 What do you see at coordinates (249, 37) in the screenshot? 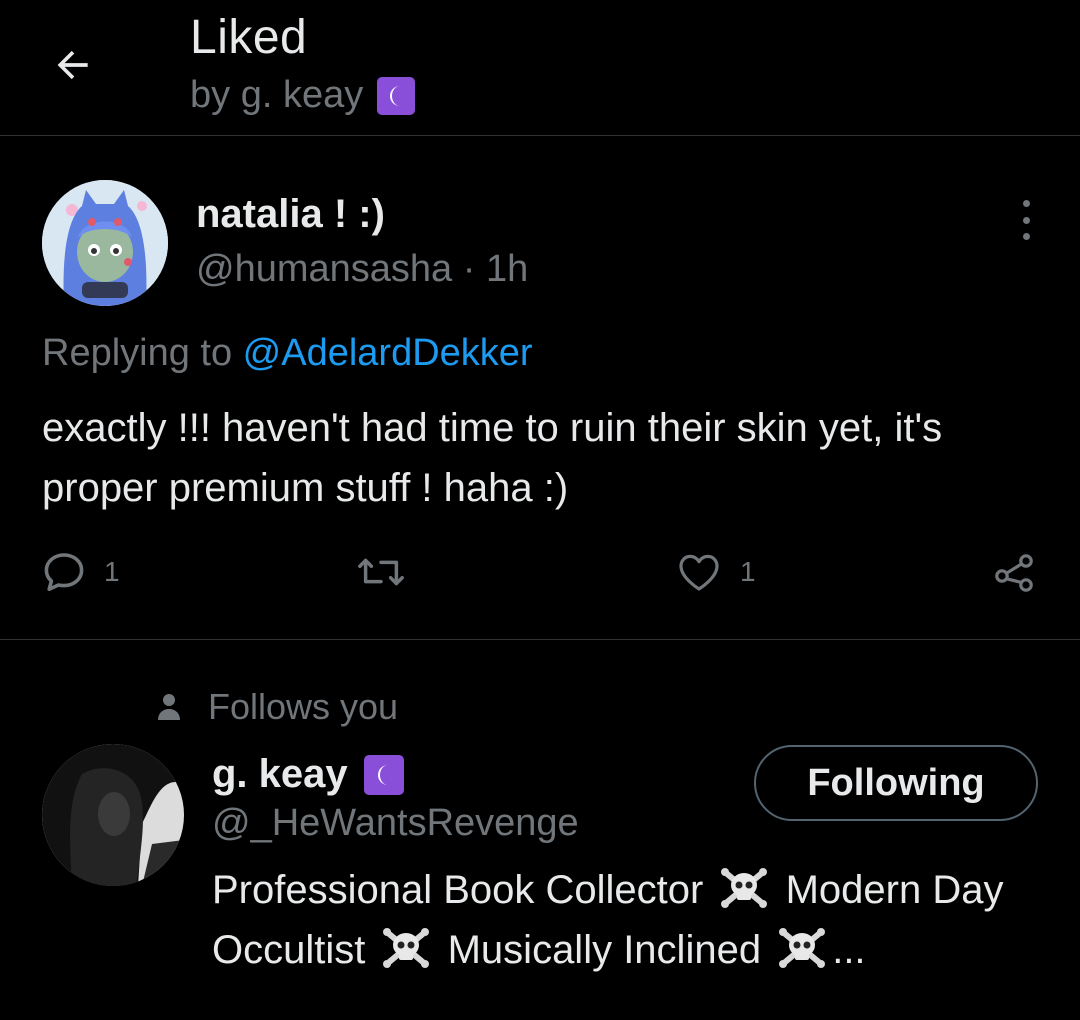
I see `page-title: Liked` at bounding box center [249, 37].